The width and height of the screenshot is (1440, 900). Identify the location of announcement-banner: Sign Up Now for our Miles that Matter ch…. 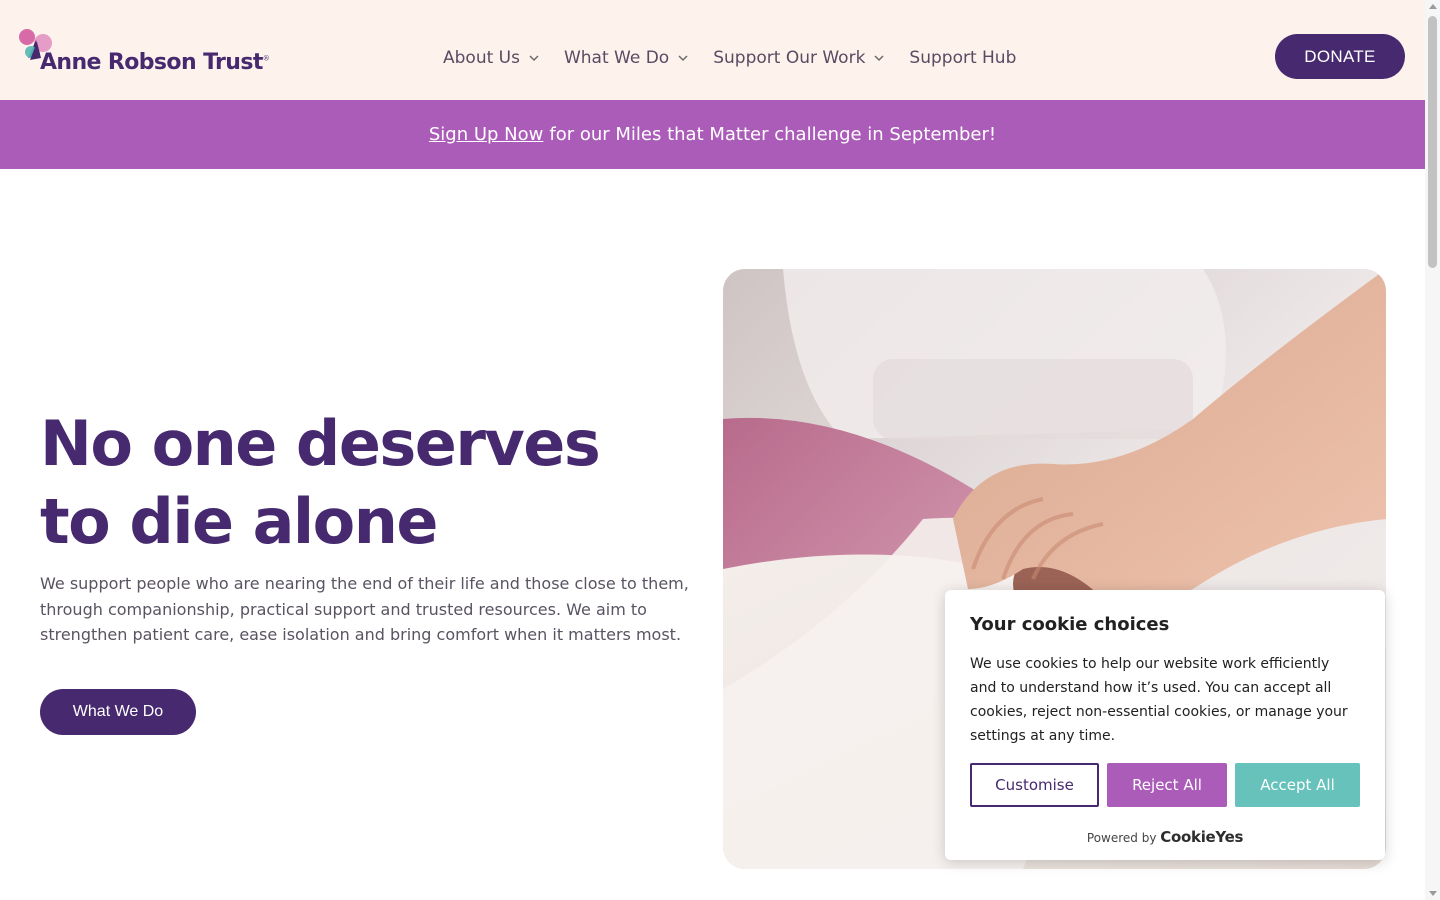
(712, 134).